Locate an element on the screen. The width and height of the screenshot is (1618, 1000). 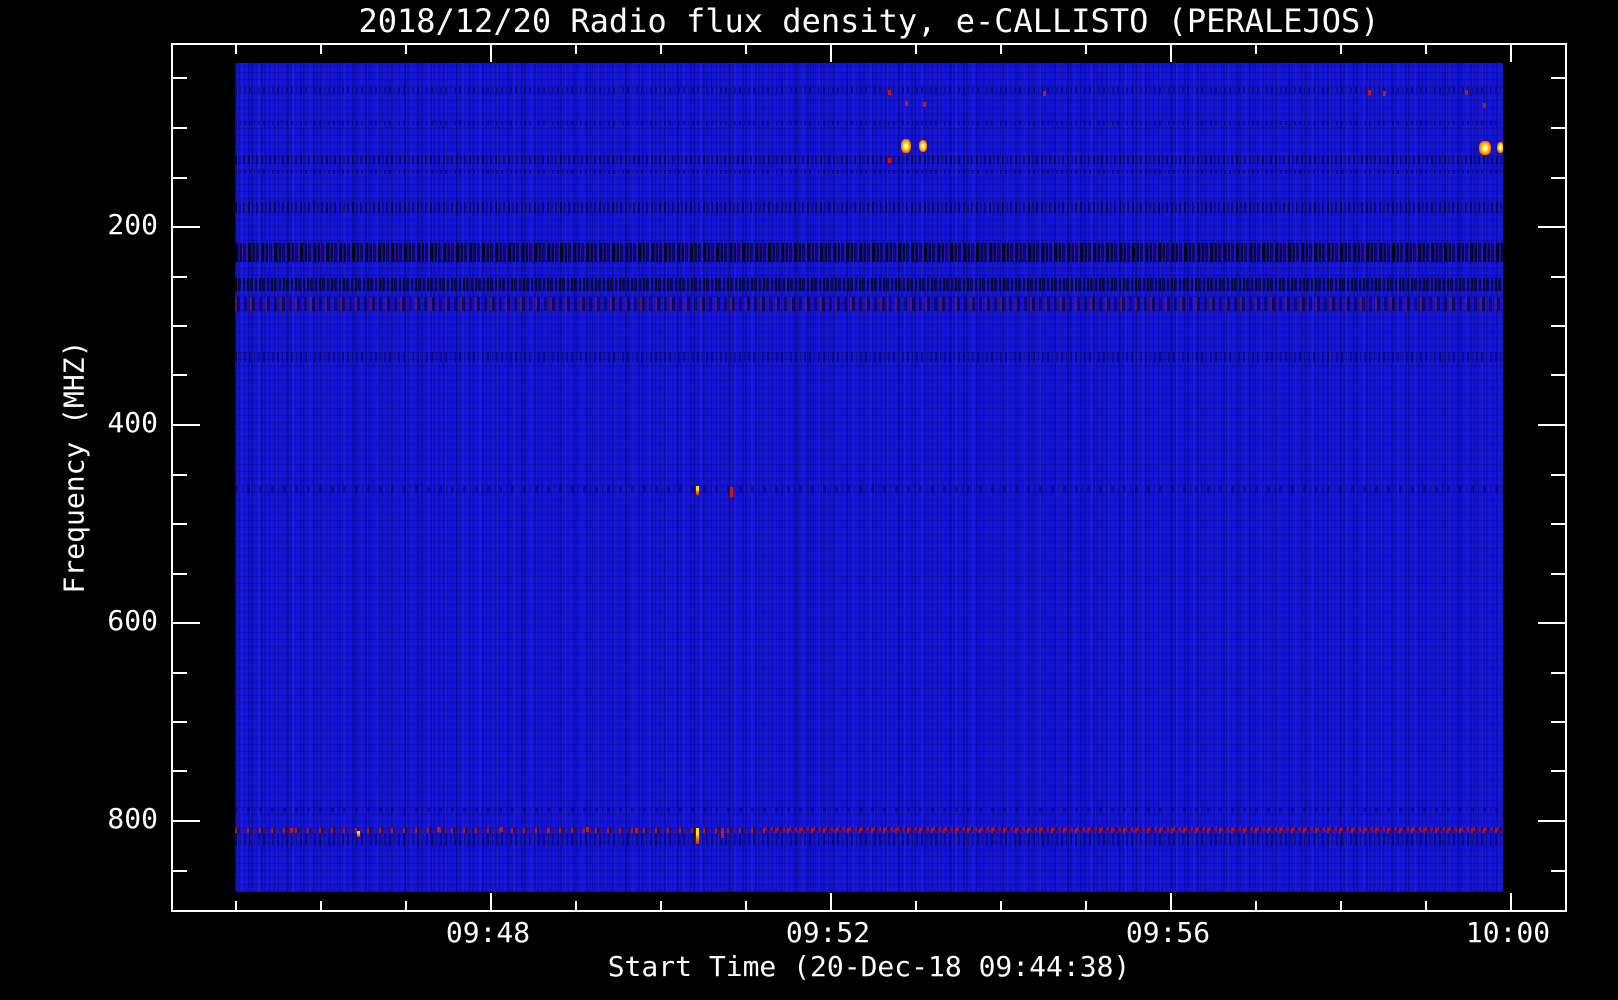
y-tick-label: 200 is located at coordinates (132, 224).